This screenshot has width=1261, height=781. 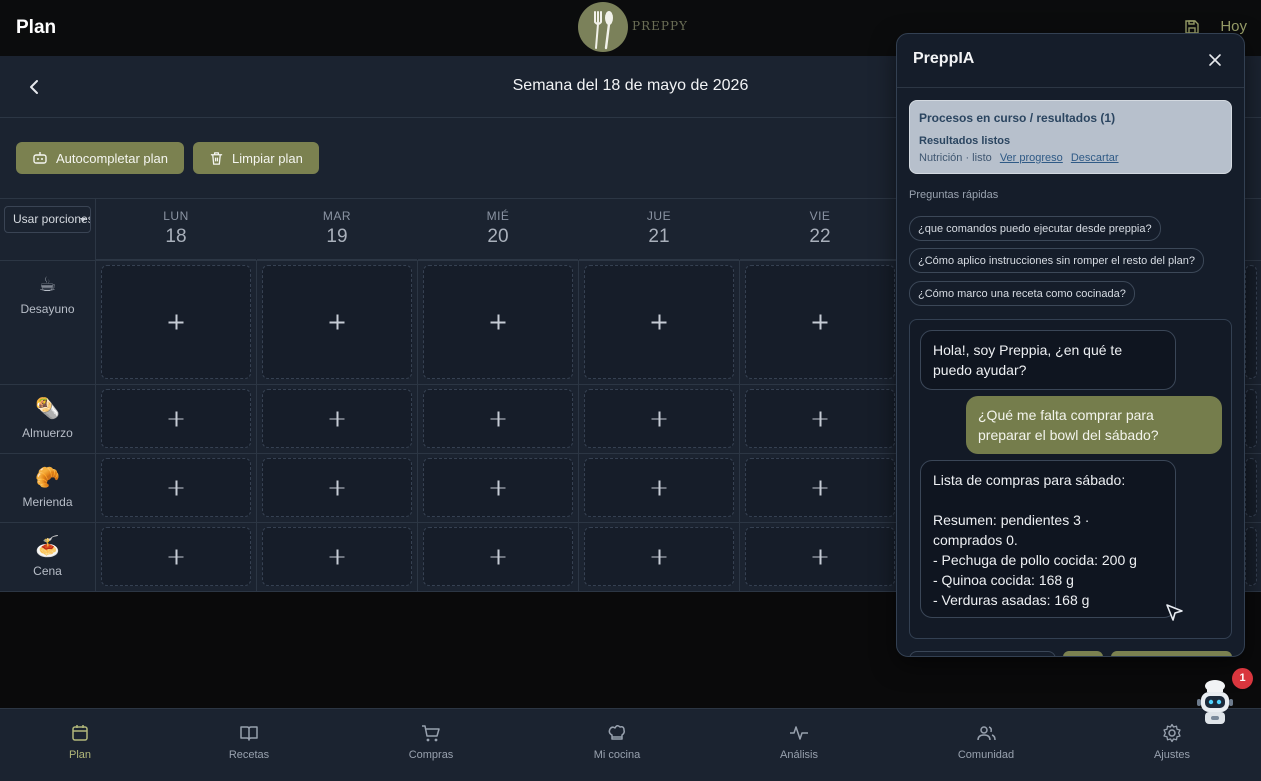 I want to click on nav-item-mi-cocina: Mi cocina, so click(x=617, y=742).